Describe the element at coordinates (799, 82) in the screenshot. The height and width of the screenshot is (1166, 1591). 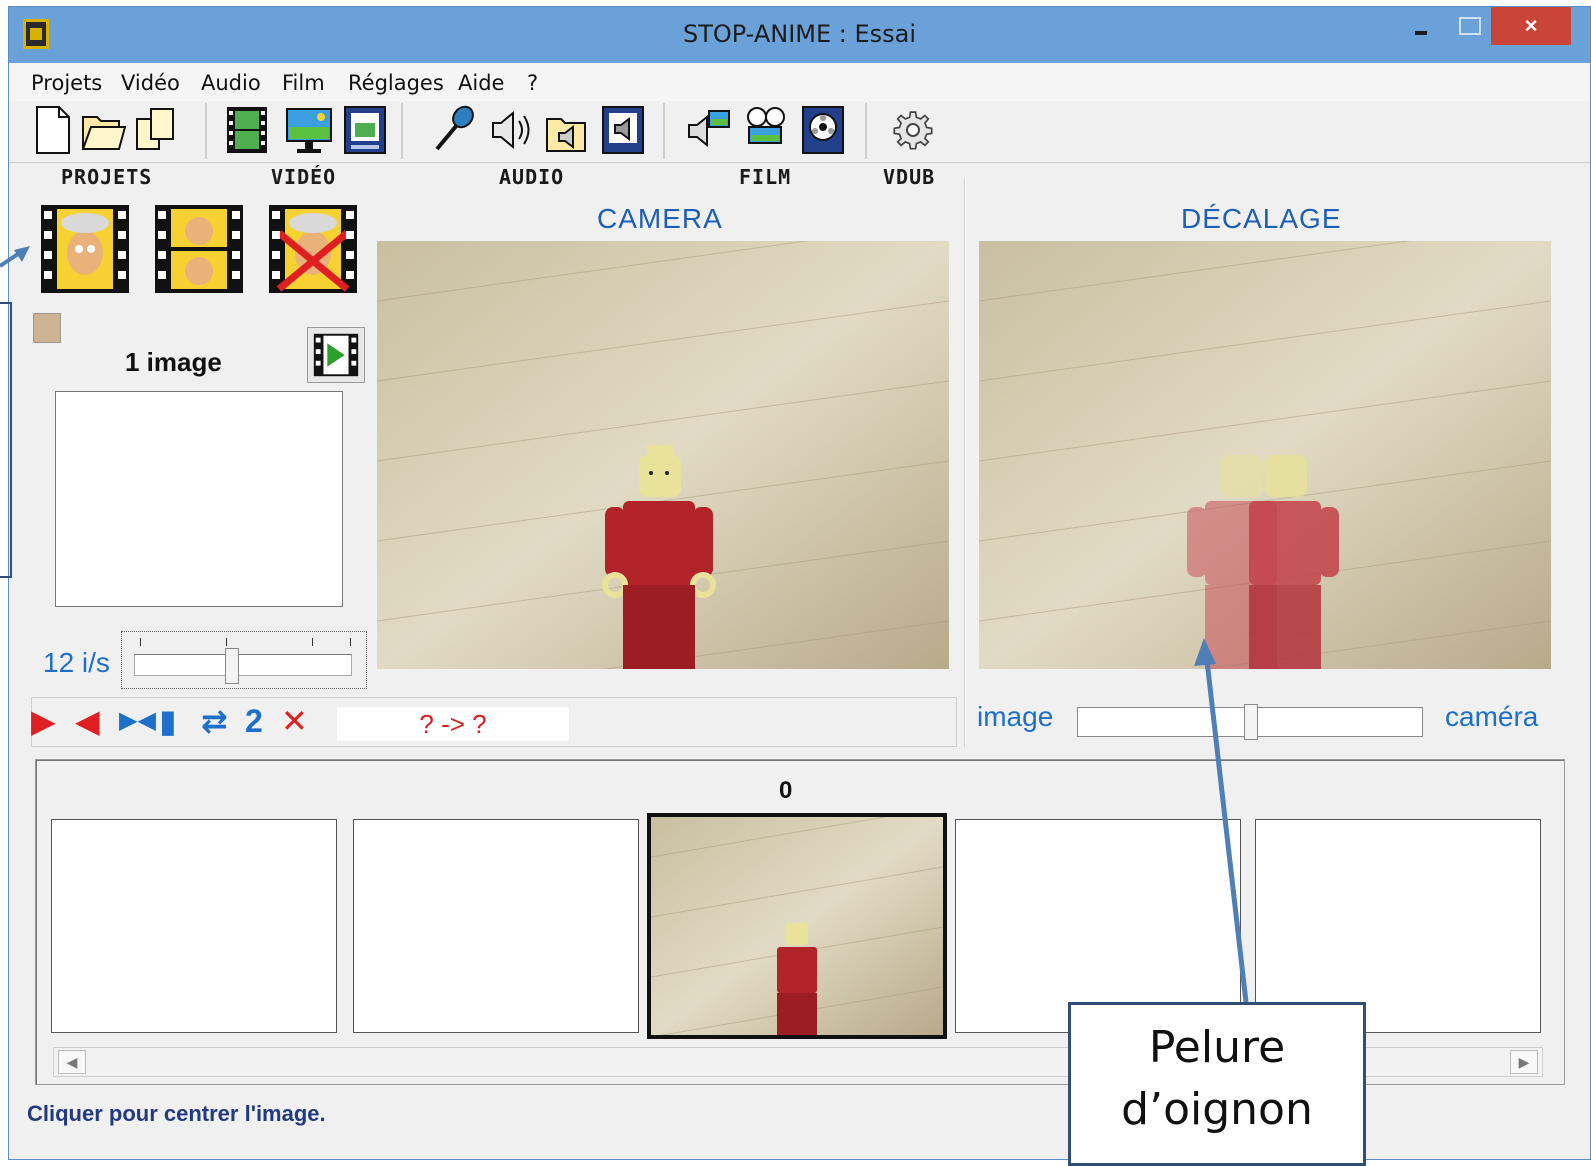
I see `menu-bar: Projets Vidéo Audio Film Réglages Aide ?` at that location.